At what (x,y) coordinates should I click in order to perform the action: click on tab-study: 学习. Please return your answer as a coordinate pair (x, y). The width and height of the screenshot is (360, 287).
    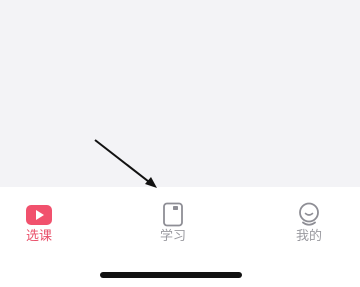
    Looking at the image, I should click on (173, 222).